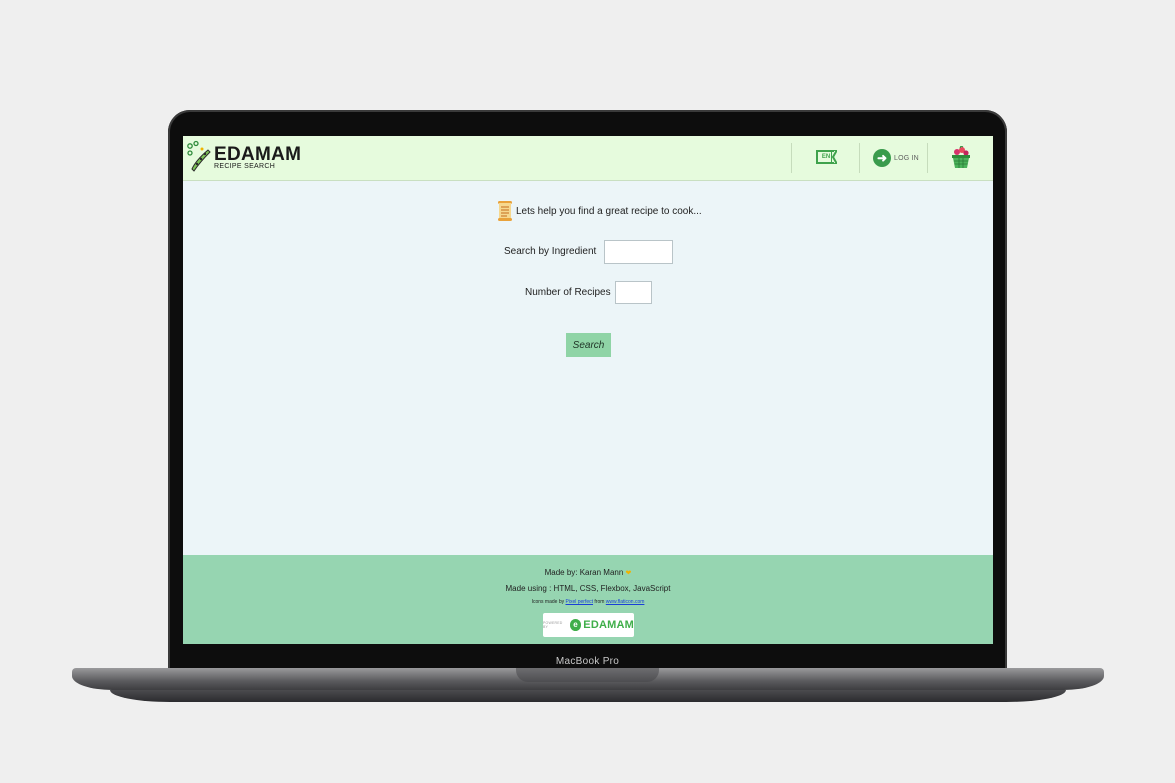 The image size is (1175, 783). What do you see at coordinates (199, 156) in the screenshot?
I see `edamam-logo-icon` at bounding box center [199, 156].